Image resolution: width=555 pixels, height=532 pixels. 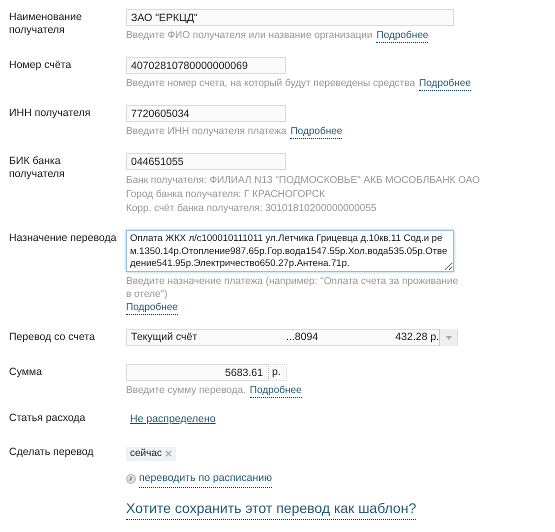 What do you see at coordinates (131, 479) in the screenshot?
I see `clock-icon` at bounding box center [131, 479].